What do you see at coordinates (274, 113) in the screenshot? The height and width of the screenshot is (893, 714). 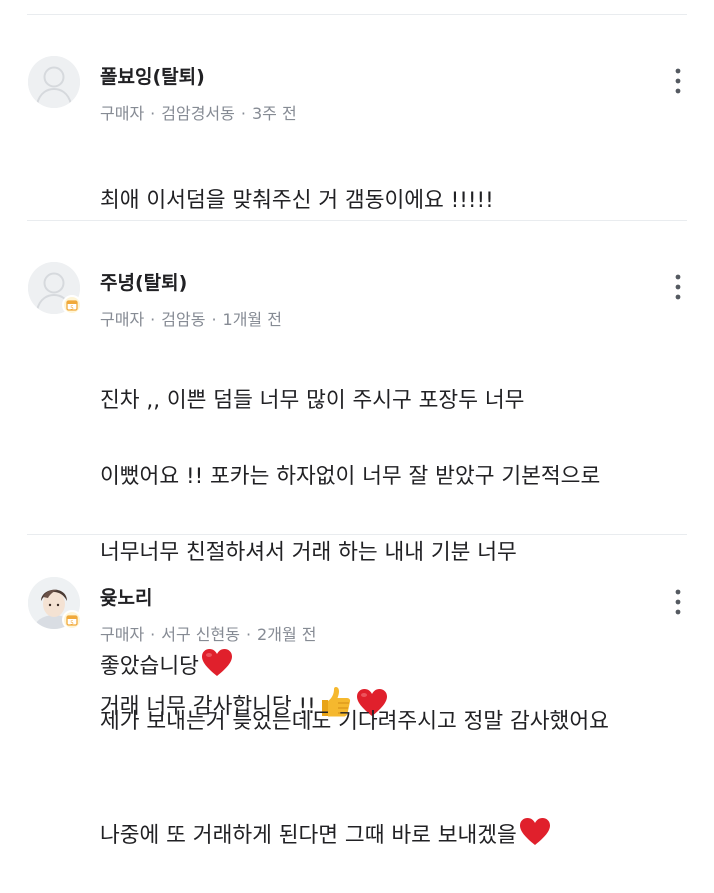 I see `review-time: 3주 전` at bounding box center [274, 113].